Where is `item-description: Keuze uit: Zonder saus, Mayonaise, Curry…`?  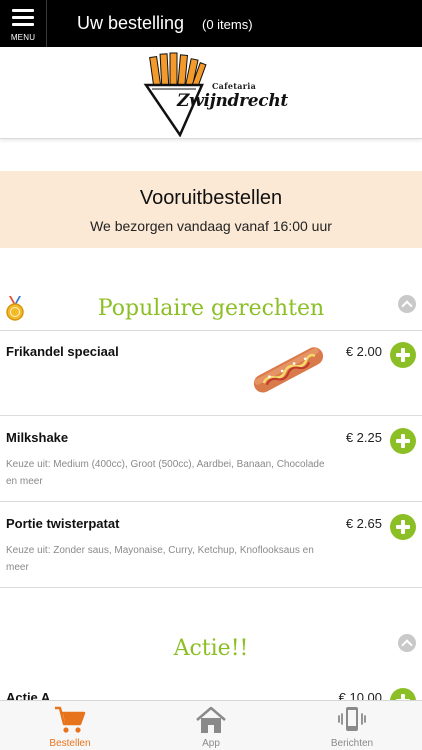 item-description: Keuze uit: Zonder saus, Mayonaise, Curry… is located at coordinates (160, 559).